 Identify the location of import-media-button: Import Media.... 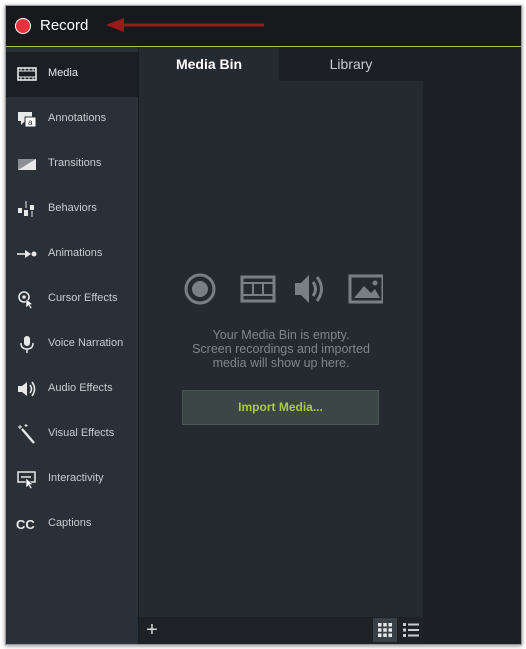
(280, 407).